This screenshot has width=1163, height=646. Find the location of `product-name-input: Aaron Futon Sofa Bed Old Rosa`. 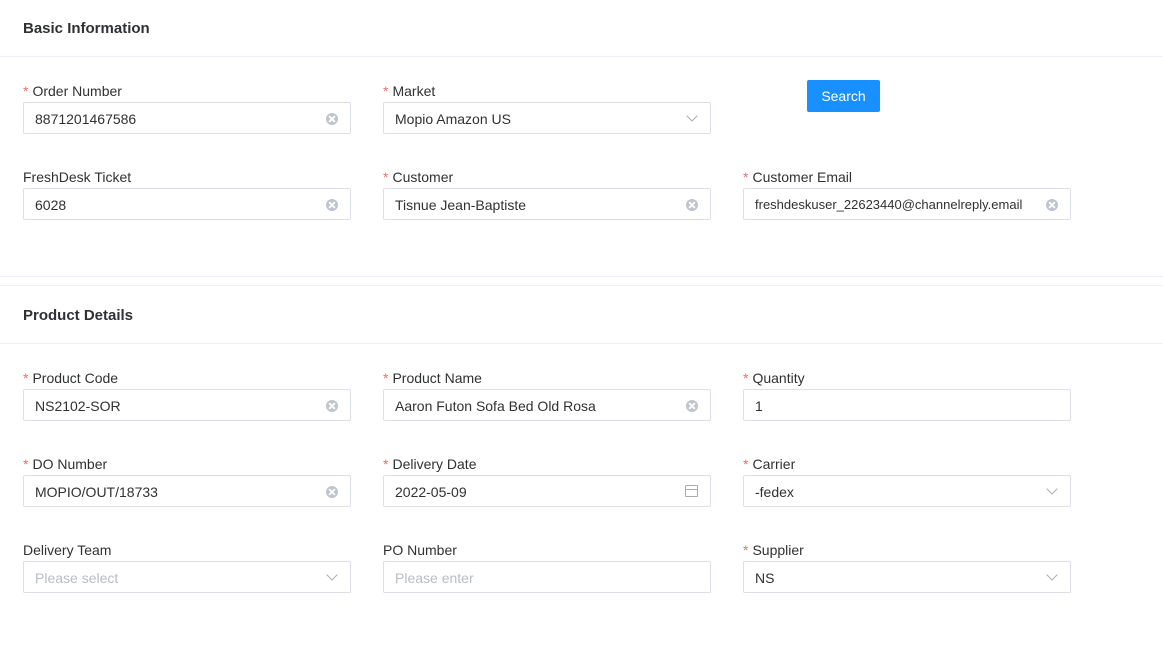

product-name-input: Aaron Futon Sofa Bed Old Rosa is located at coordinates (547, 405).